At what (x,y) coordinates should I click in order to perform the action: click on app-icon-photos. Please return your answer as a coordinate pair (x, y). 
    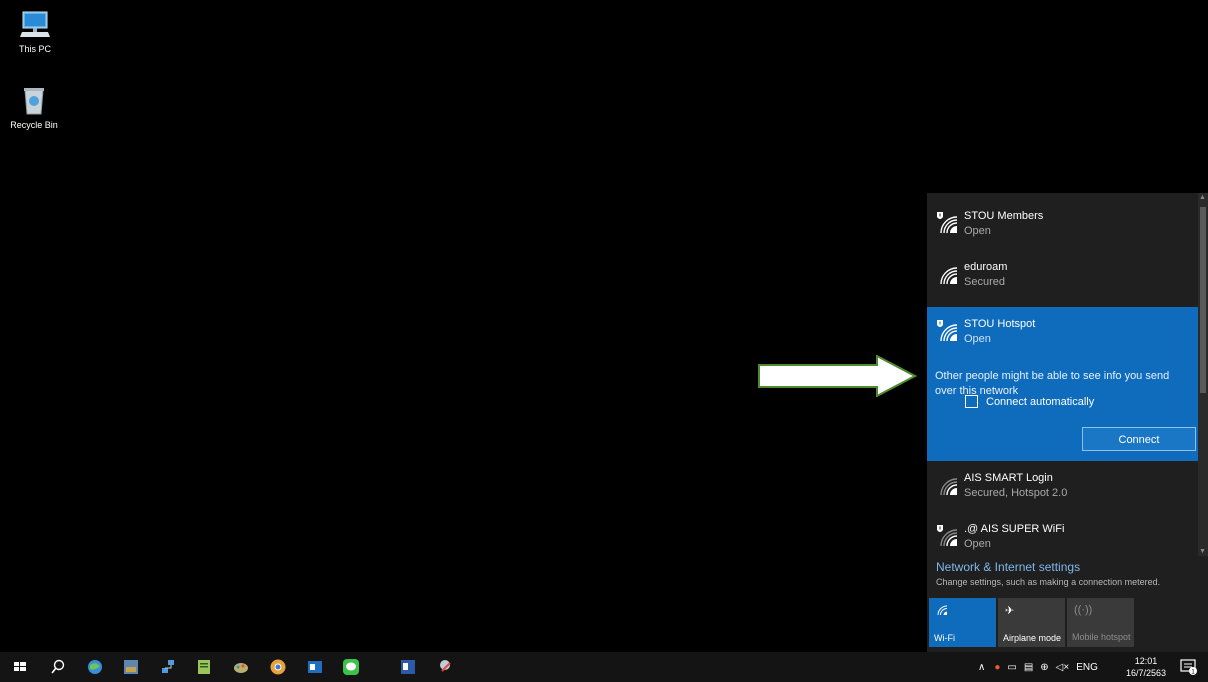
    Looking at the image, I should click on (131, 667).